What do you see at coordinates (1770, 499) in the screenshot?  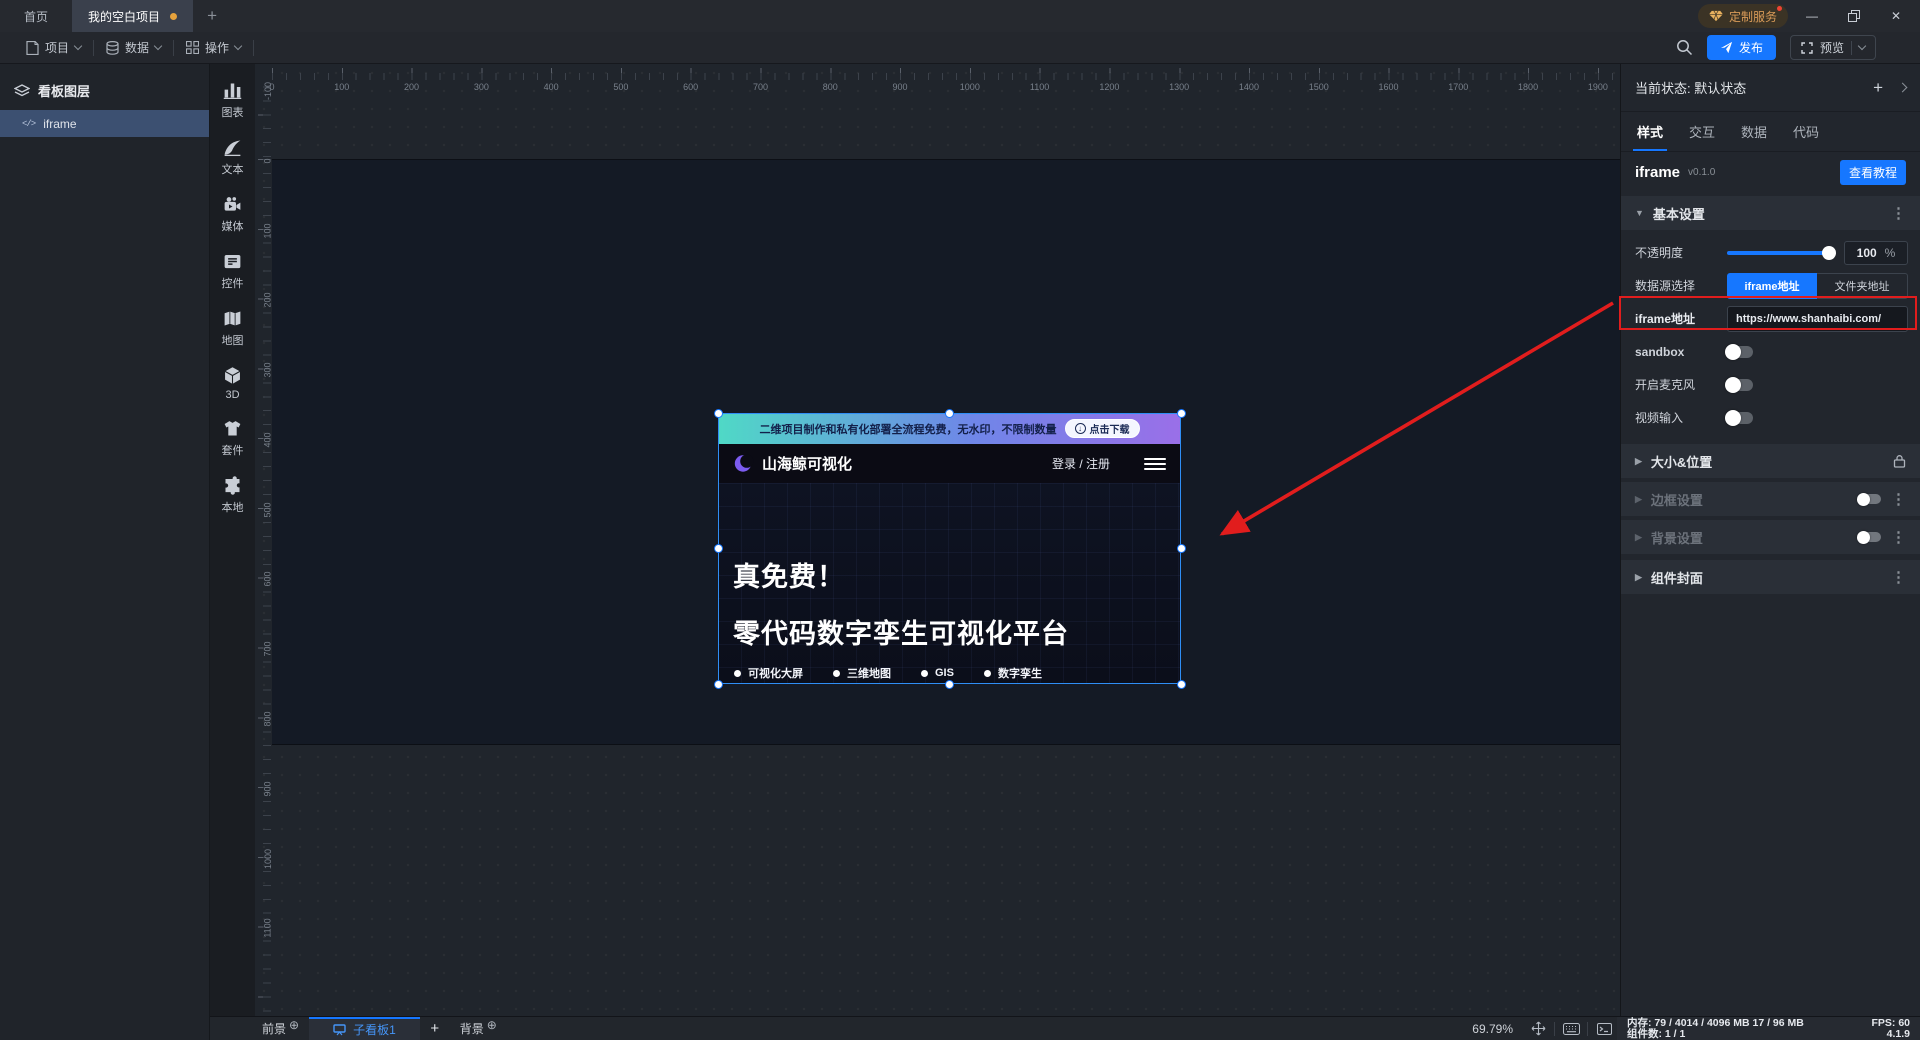 I see `section-border-settings: ▶ 边框设置 ⋮` at bounding box center [1770, 499].